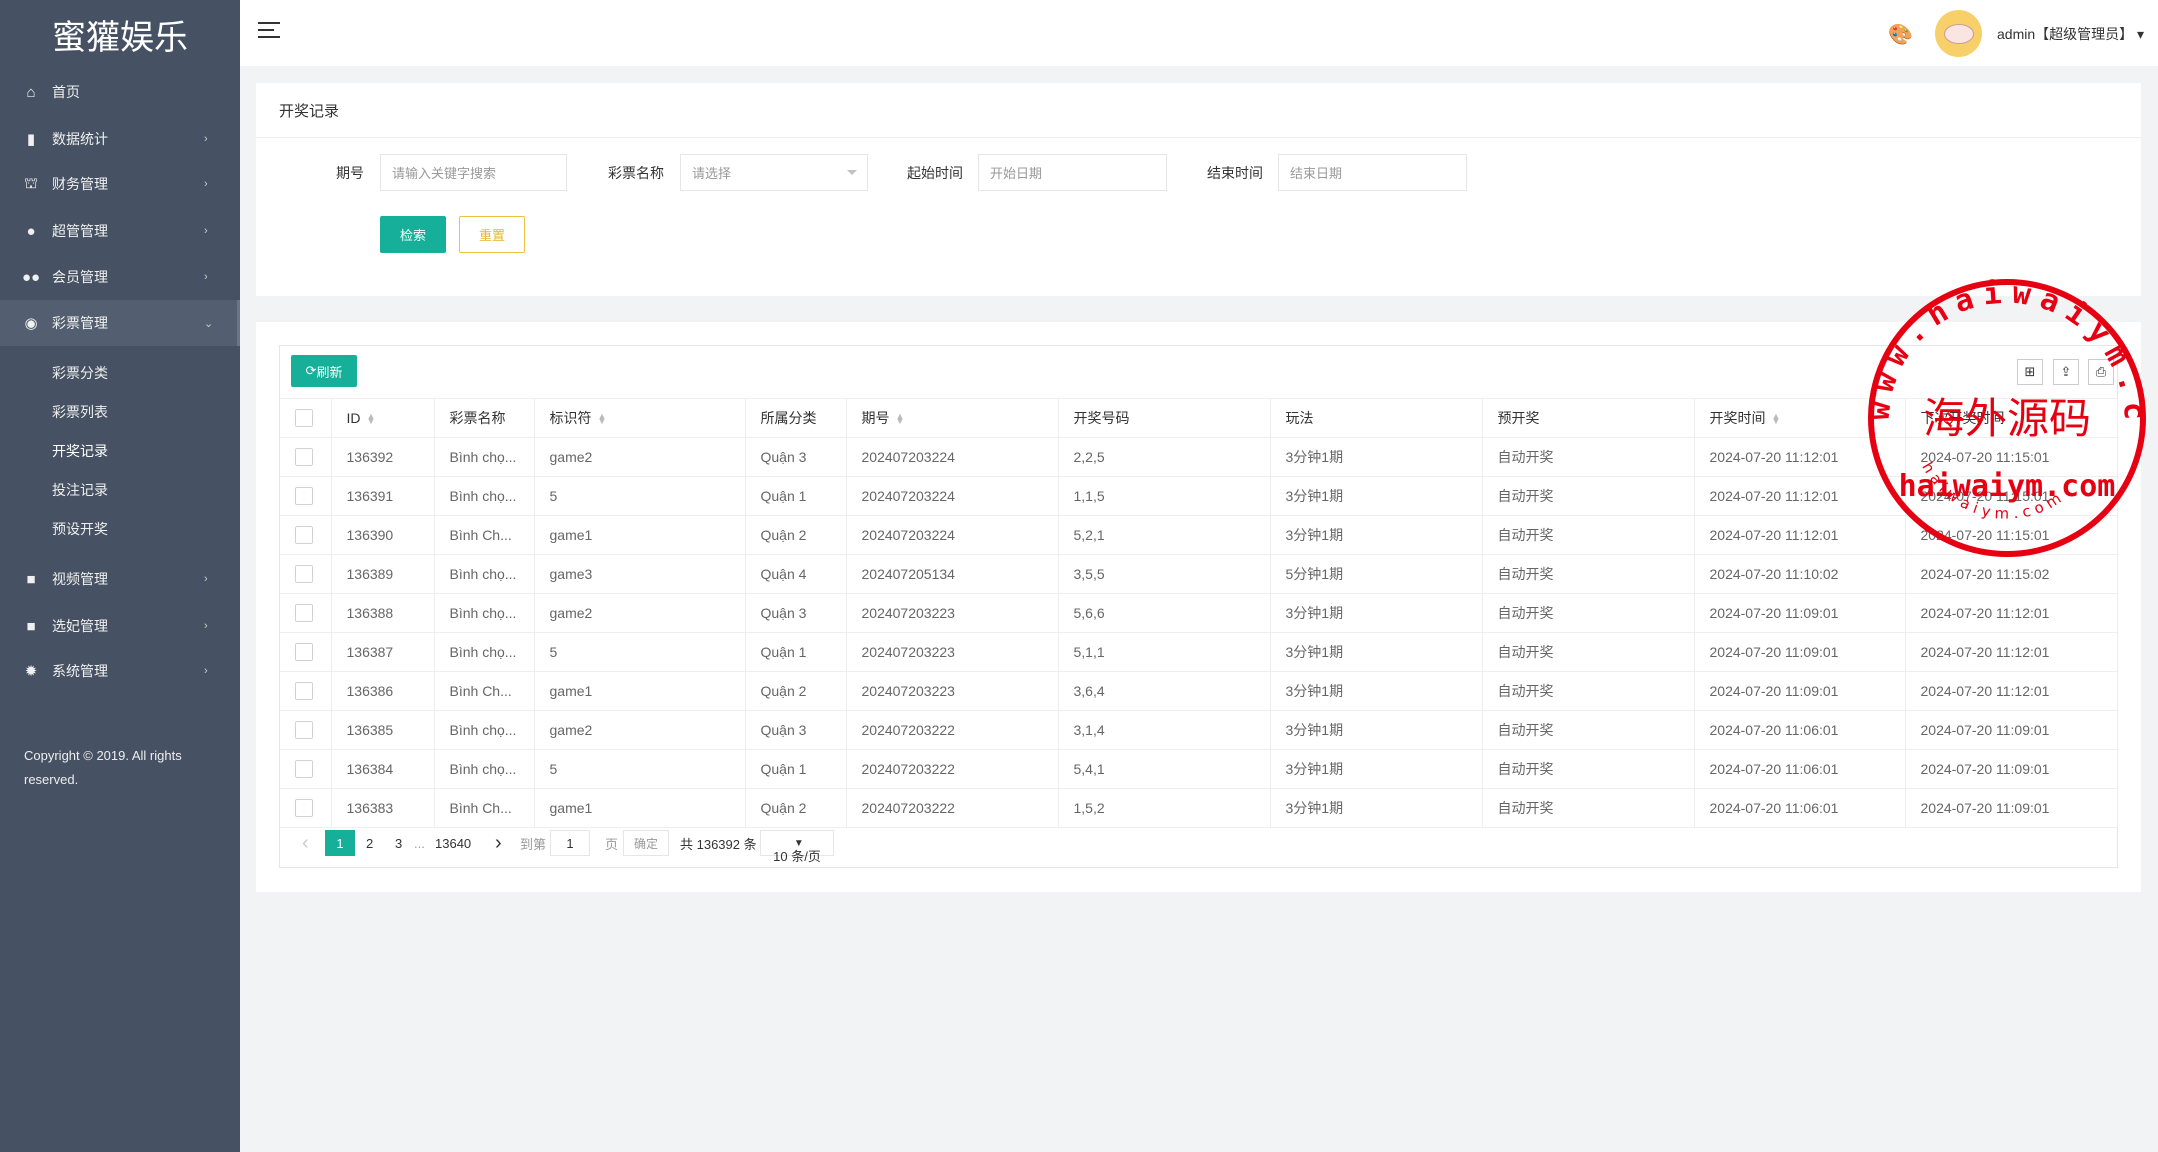 This screenshot has height=1152, width=2158. I want to click on reset-button: 重置, so click(492, 234).